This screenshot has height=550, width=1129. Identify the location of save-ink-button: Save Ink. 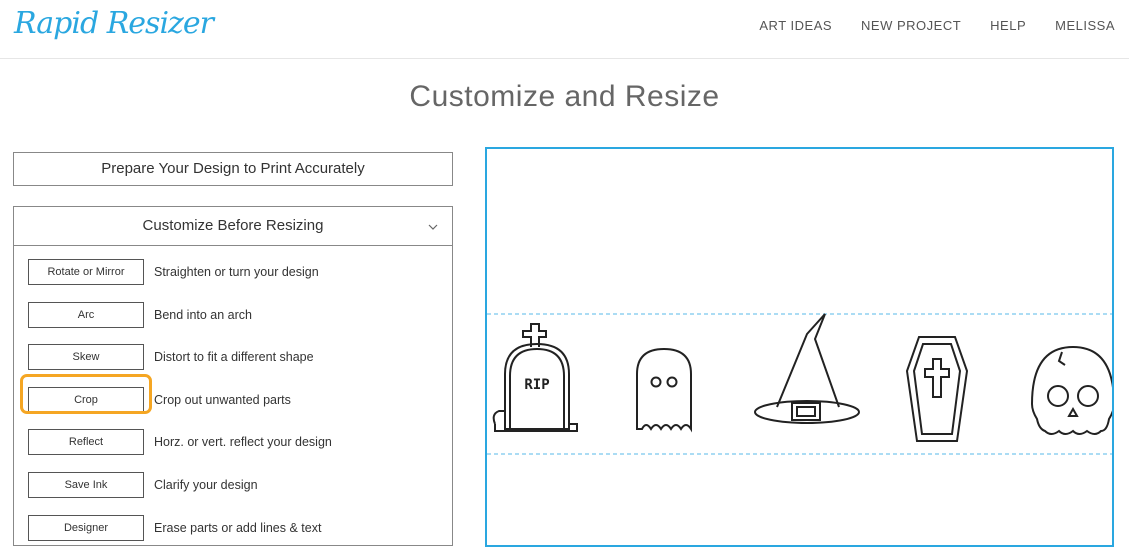
(86, 485).